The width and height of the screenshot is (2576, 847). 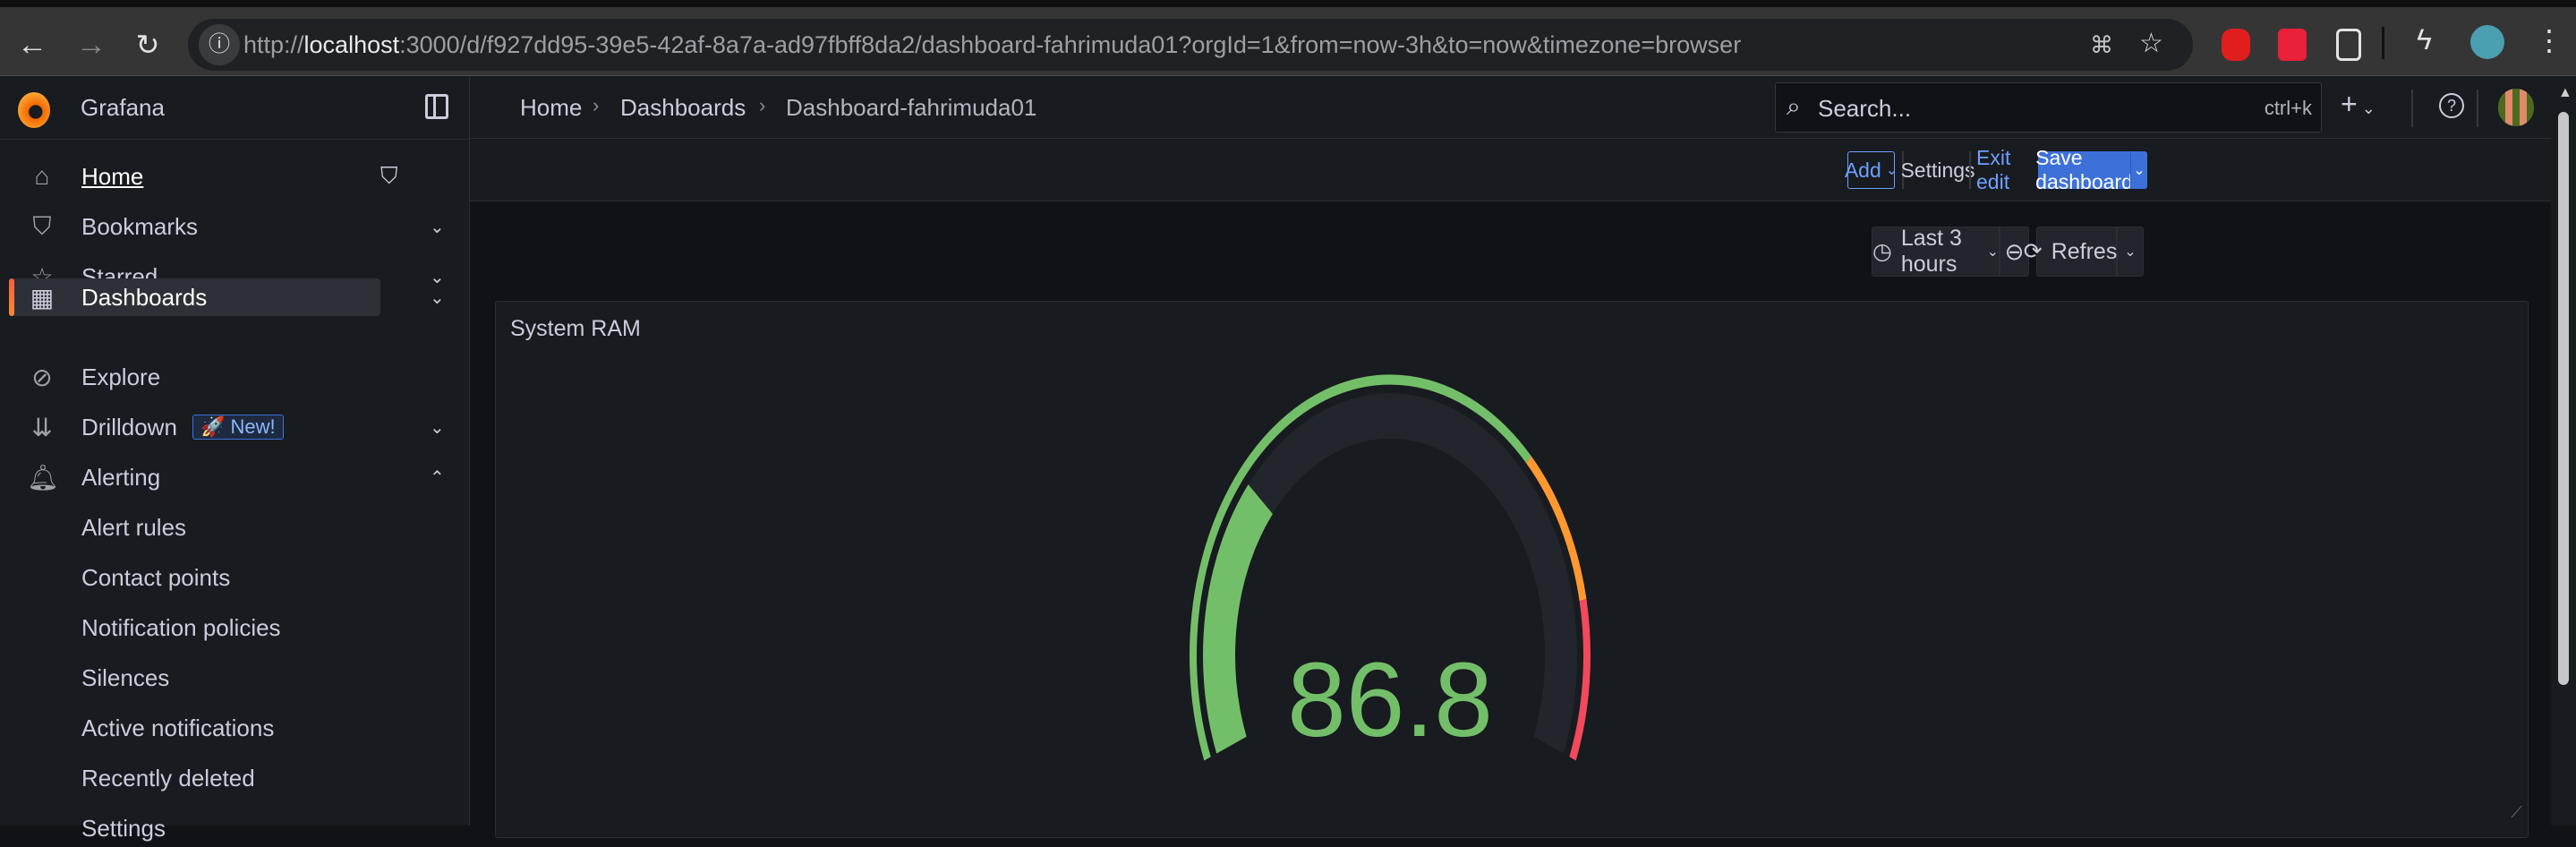 What do you see at coordinates (1238, 619) in the screenshot?
I see `gauge-fill` at bounding box center [1238, 619].